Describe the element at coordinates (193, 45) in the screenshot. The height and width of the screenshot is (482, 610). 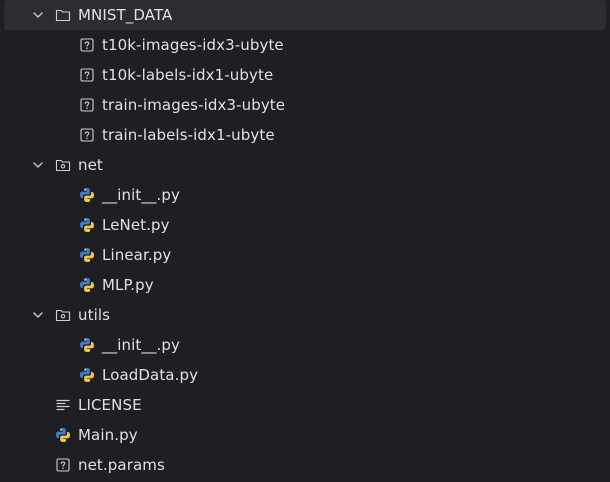
I see `tree-item-label: t10k-images-idx3-ubyte` at that location.